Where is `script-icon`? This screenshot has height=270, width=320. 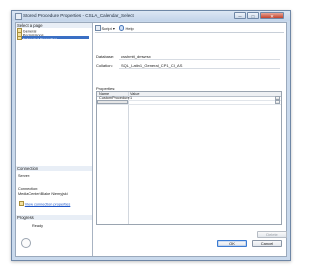
script-icon is located at coordinates (98, 28).